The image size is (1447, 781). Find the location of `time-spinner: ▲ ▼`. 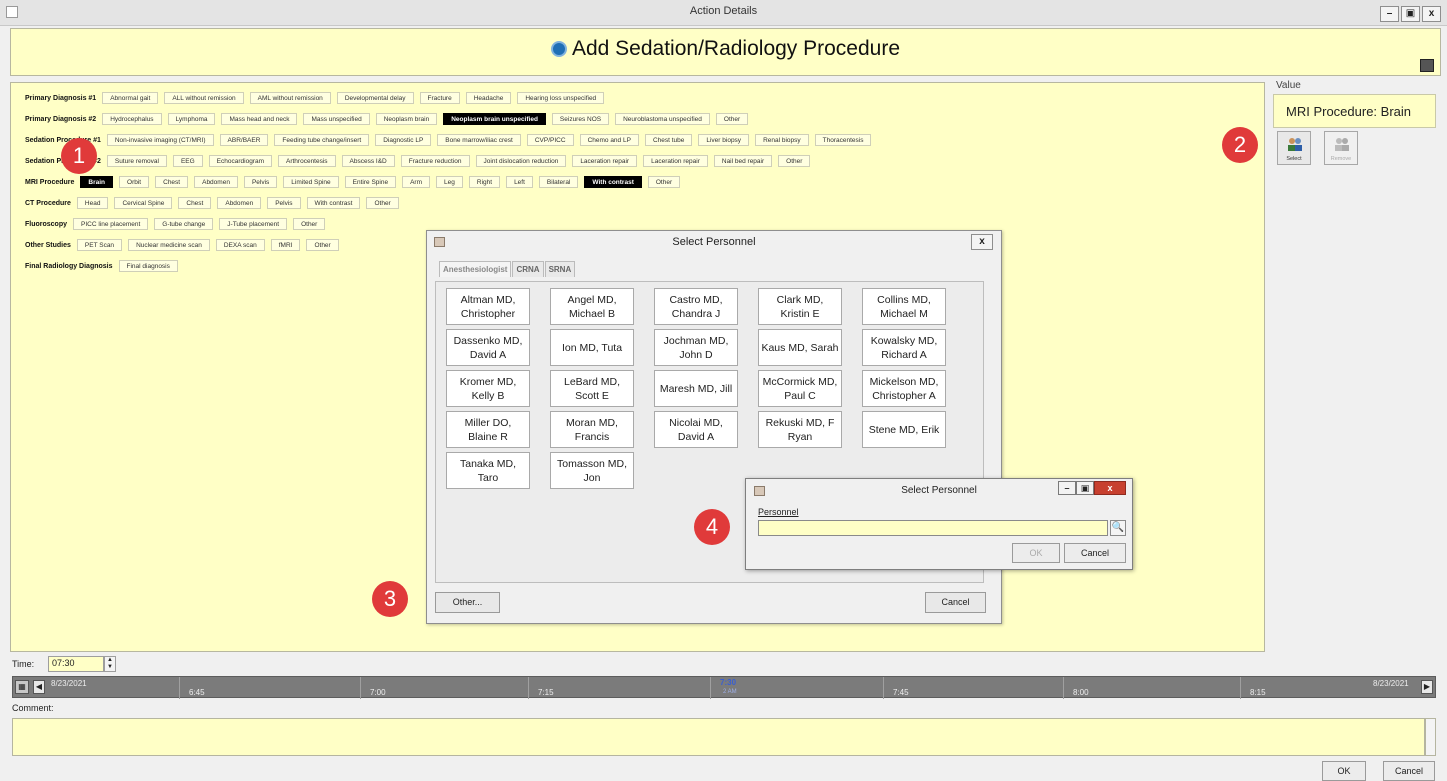

time-spinner: ▲ ▼ is located at coordinates (110, 664).